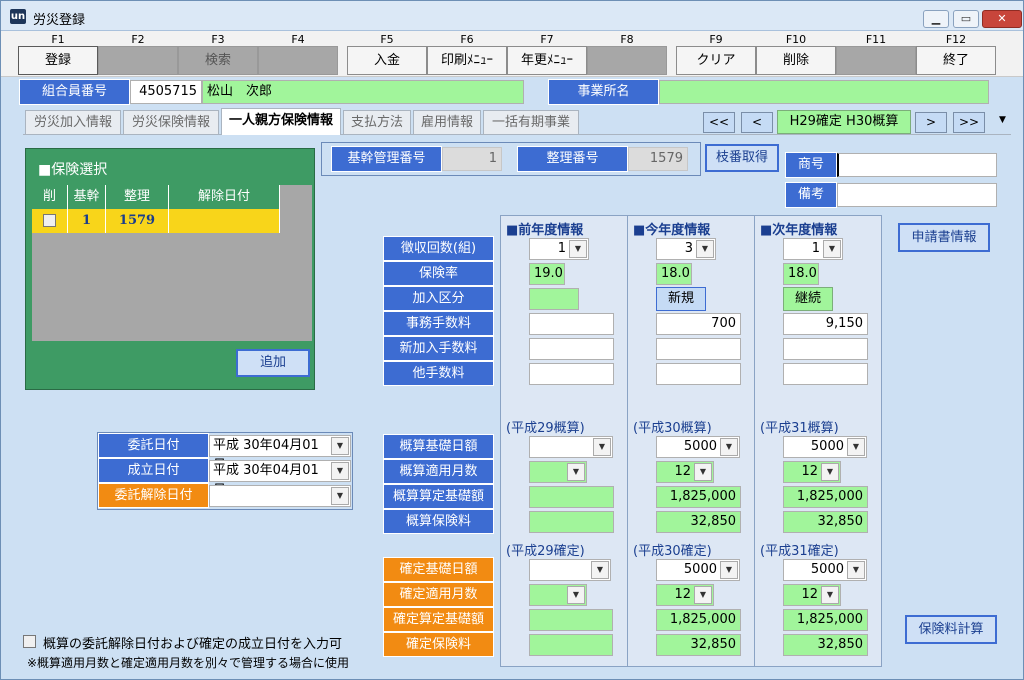  I want to click on tab-payment-method: 支払方法, so click(377, 122).